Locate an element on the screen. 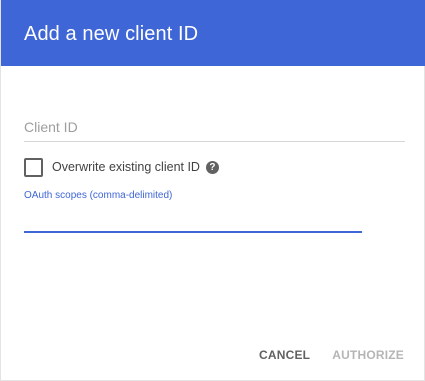 The image size is (425, 381). overwrite-label: Overwrite existing client ID is located at coordinates (126, 167).